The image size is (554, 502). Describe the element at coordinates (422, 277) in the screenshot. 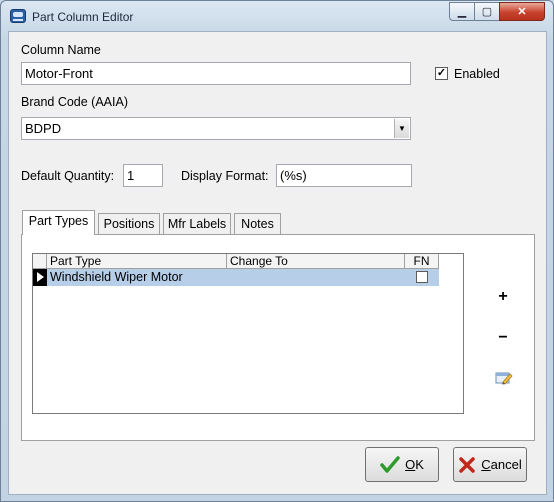

I see `fn-checkbox` at that location.